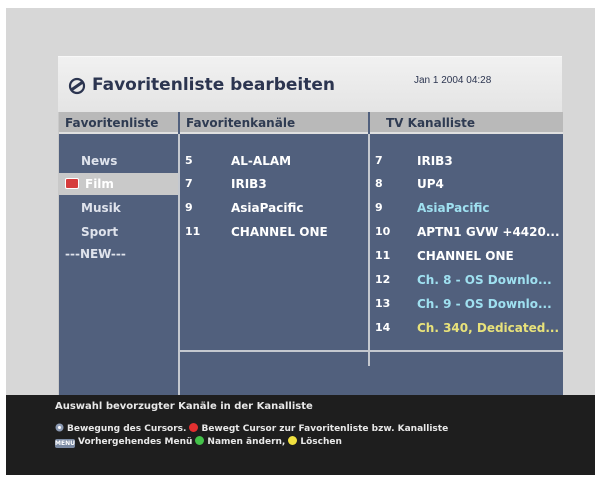 The width and height of the screenshot is (601, 479). What do you see at coordinates (293, 440) in the screenshot?
I see `yellow-key-icon` at bounding box center [293, 440].